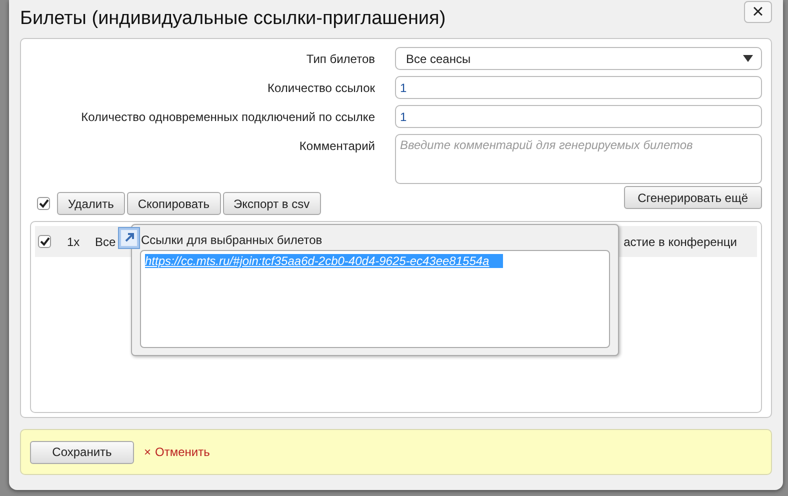  What do you see at coordinates (271, 203) in the screenshot?
I see `toolbar-button: Экспорт в csv` at bounding box center [271, 203].